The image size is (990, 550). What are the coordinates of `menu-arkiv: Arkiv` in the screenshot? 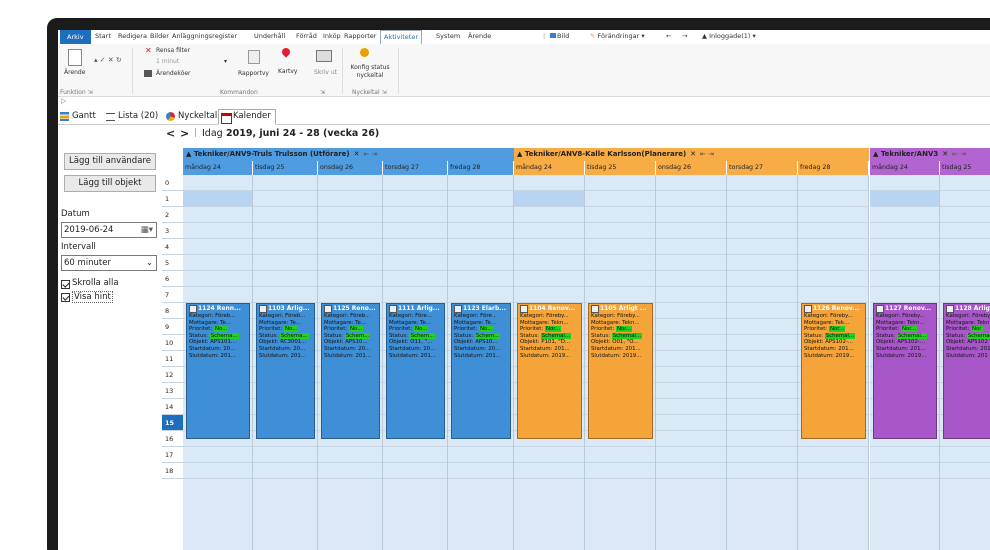 It's located at (75, 37).